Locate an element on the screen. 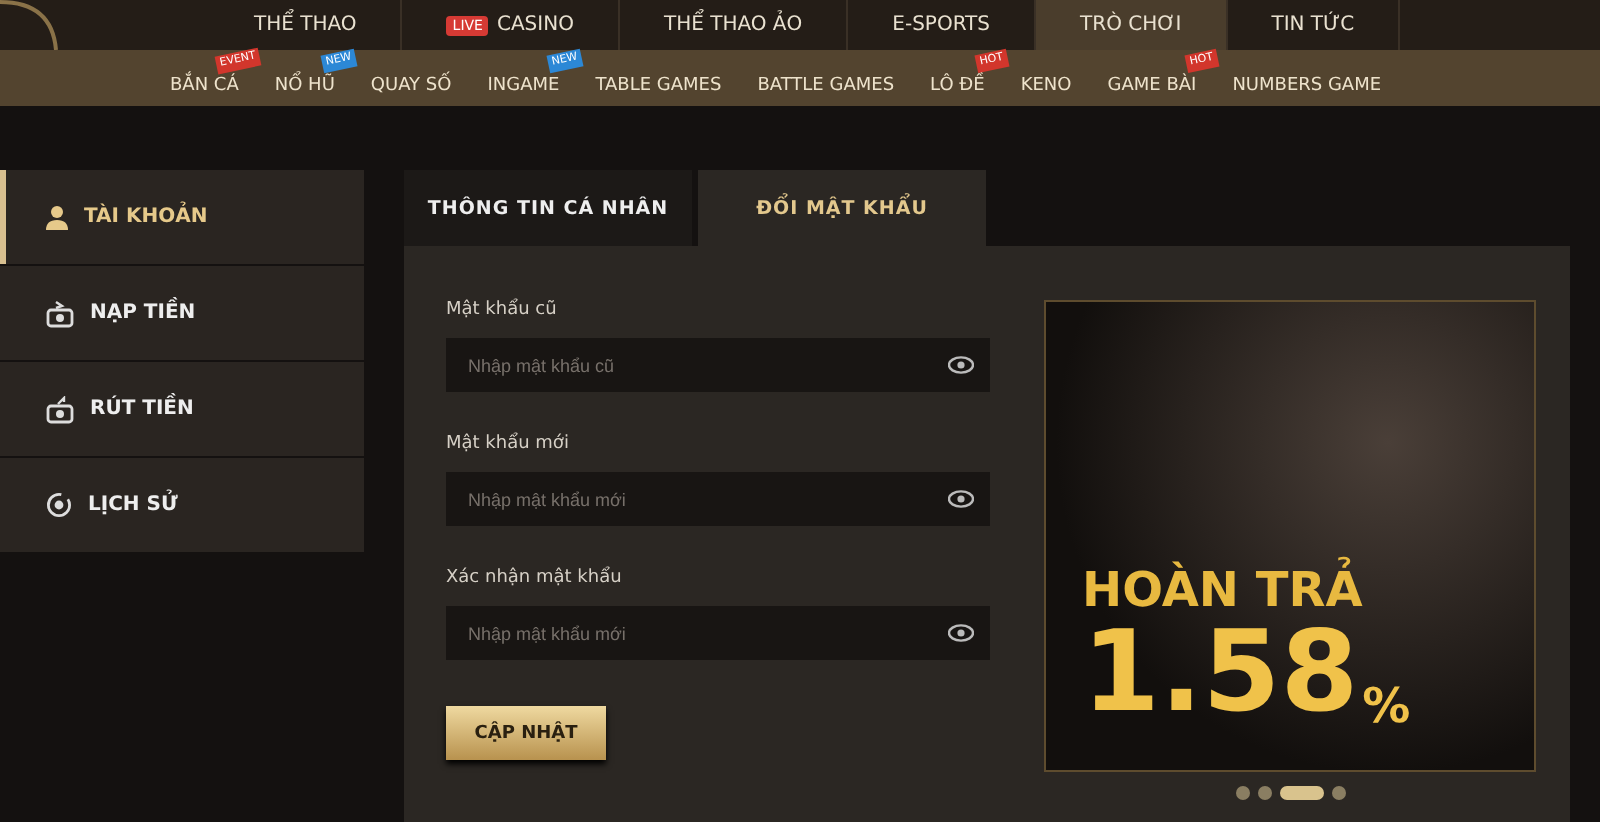  game-category-link: LÔ ĐỀ is located at coordinates (957, 86).